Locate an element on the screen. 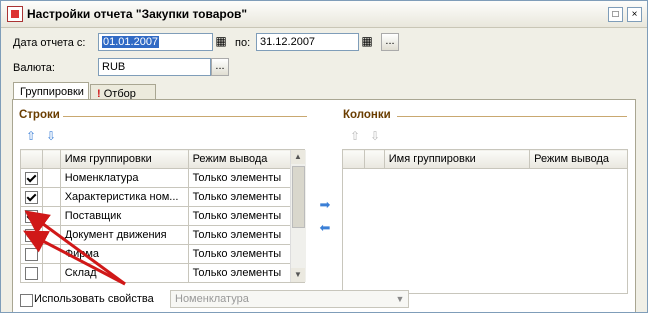 This screenshot has height=313, width=648. group-name: Фирма is located at coordinates (124, 254).